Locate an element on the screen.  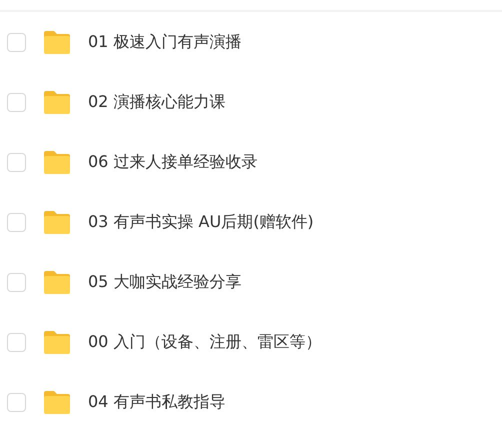
folder-name: 00 入门（设备、注册、雷区等） is located at coordinates (205, 342).